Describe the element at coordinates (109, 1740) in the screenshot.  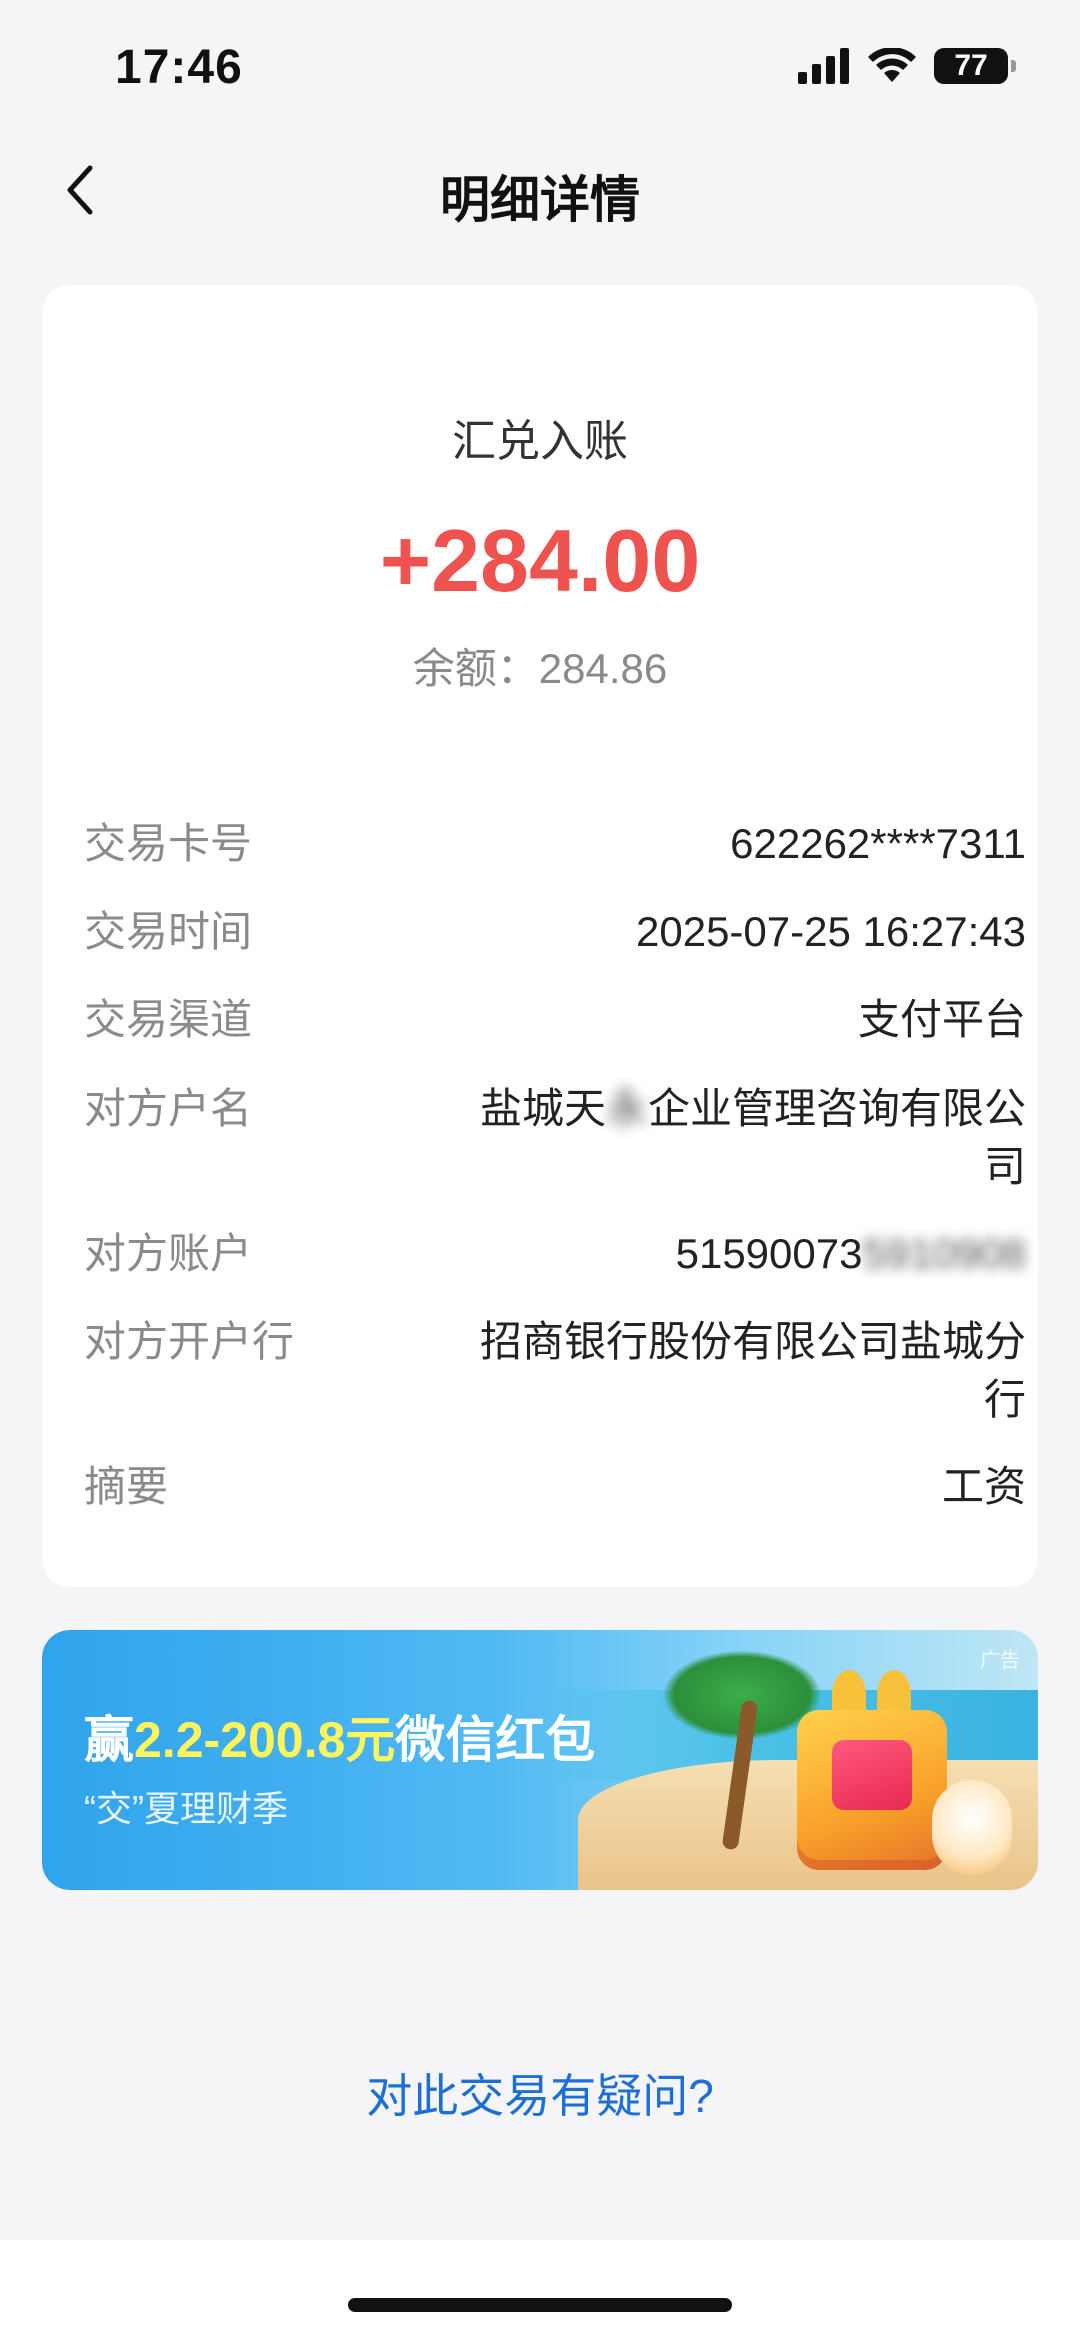
I see `promo-title-prefix: 赢` at that location.